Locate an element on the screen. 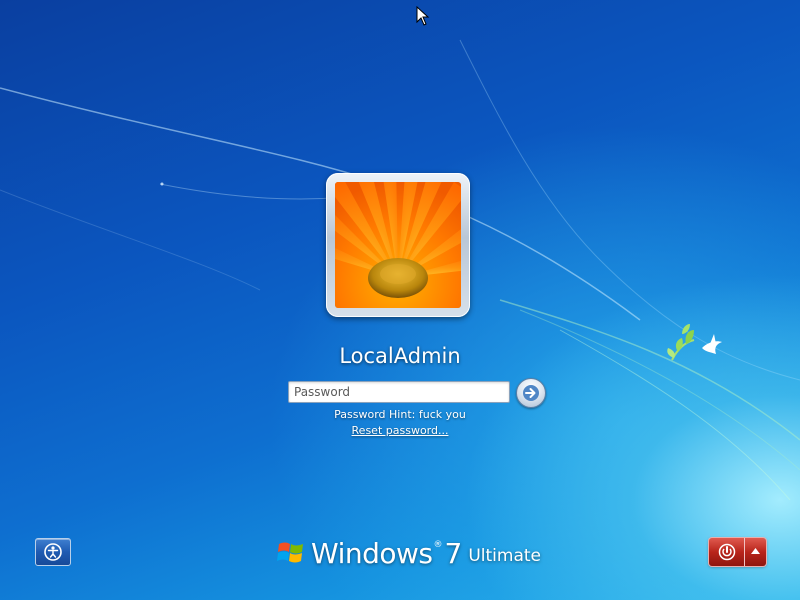 The height and width of the screenshot is (600, 800). orange-daisy-user-picture is located at coordinates (398, 245).